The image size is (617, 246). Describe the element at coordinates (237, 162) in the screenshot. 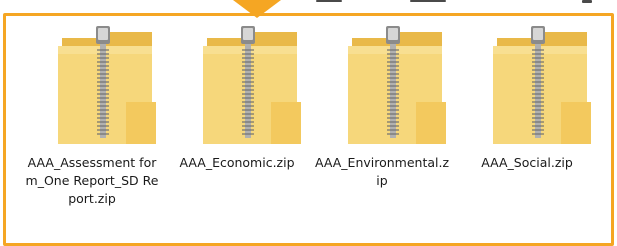

I see `file-name: AAA_Economic.zip` at that location.